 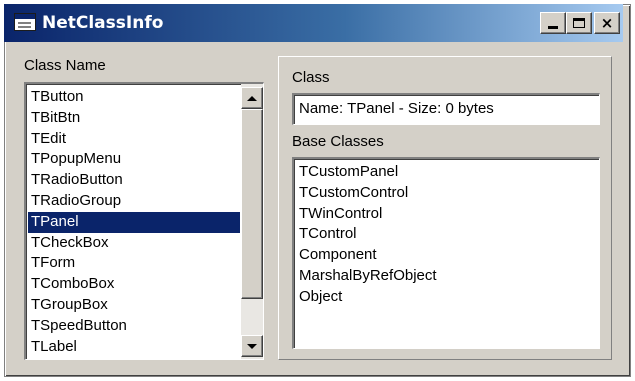 What do you see at coordinates (321, 296) in the screenshot?
I see `base-class-line: Object` at bounding box center [321, 296].